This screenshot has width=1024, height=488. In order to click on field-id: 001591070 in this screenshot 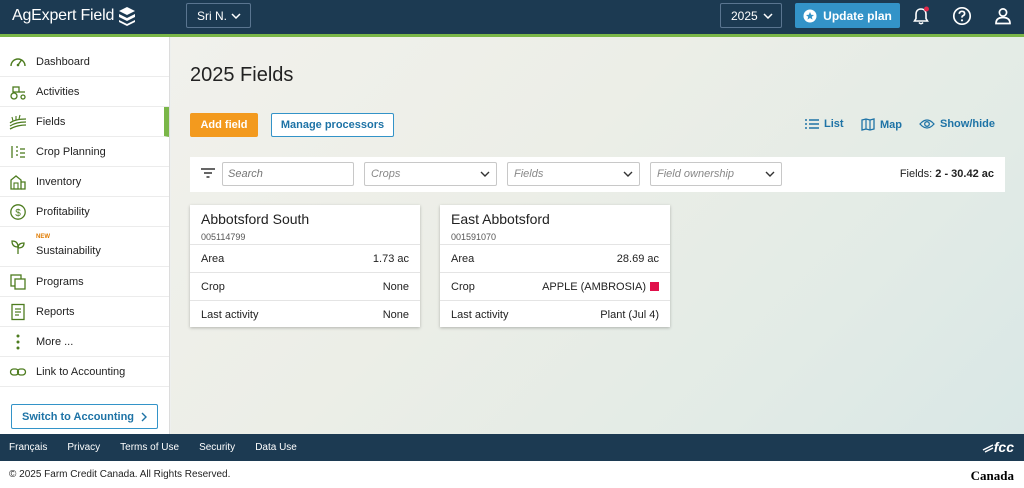, I will do `click(474, 237)`.